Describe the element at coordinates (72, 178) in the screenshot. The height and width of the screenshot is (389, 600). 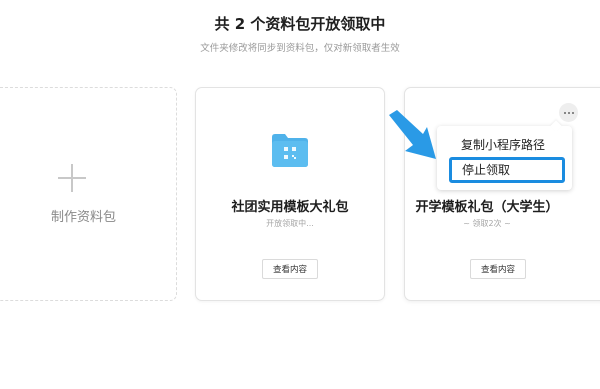
I see `plus-icon` at that location.